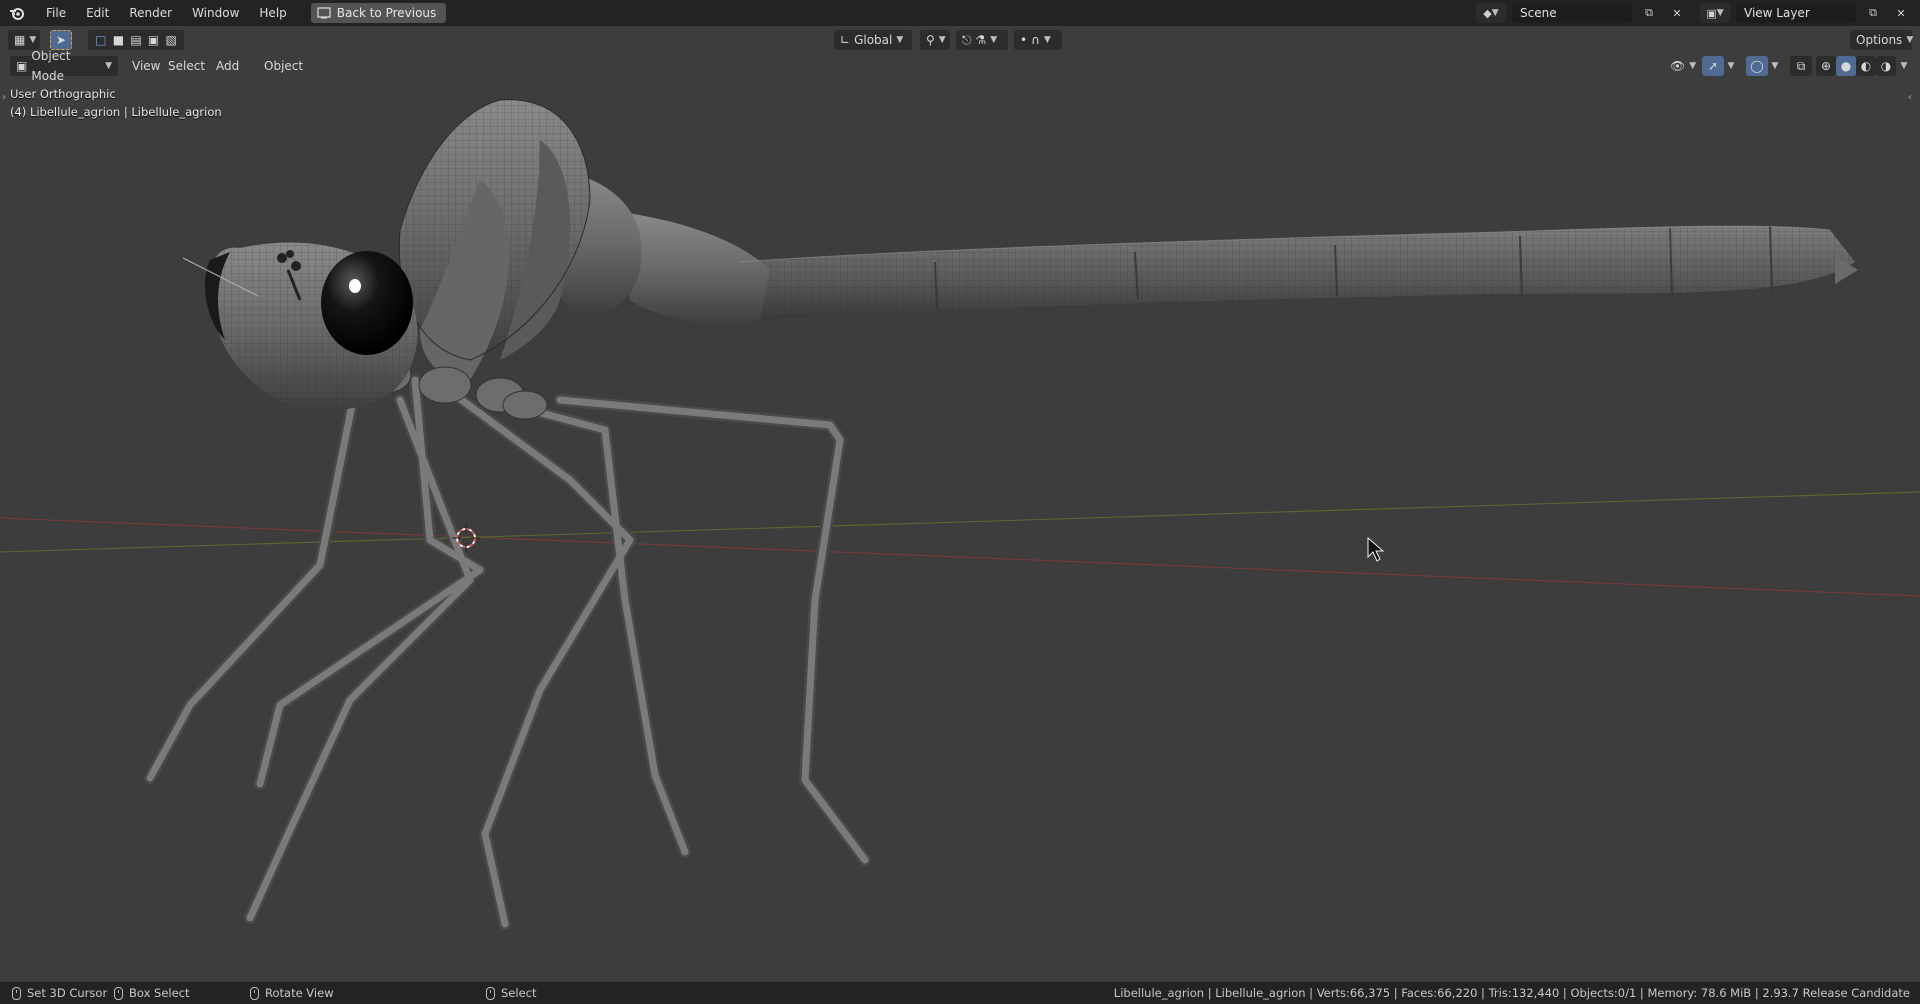 The image size is (1920, 1004). I want to click on menu-select: Select, so click(186, 66).